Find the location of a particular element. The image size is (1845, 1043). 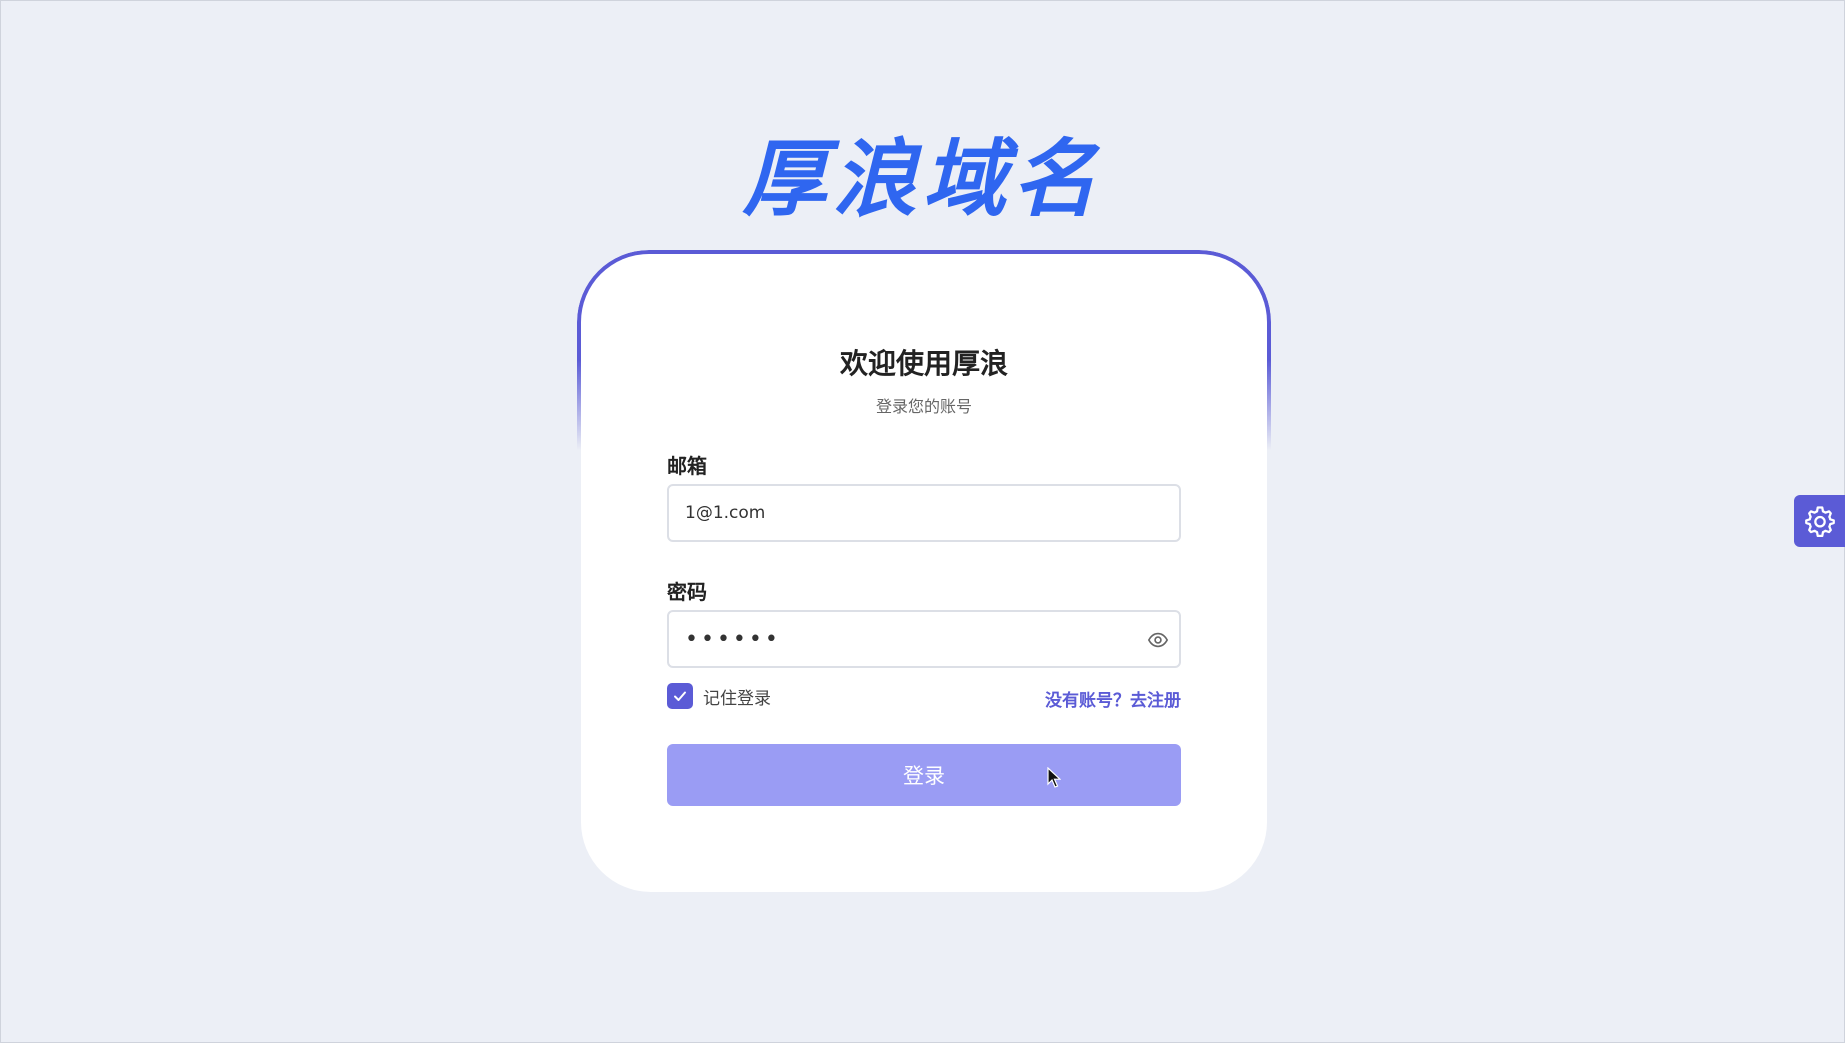

login-button: 登录 is located at coordinates (924, 775).